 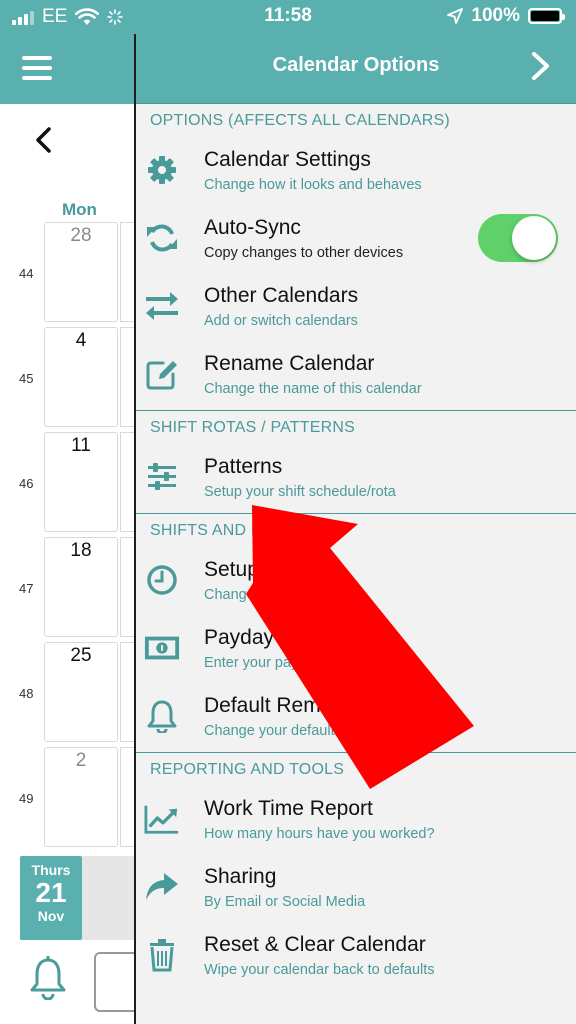 I want to click on battery-percent: 100%, so click(x=495, y=15).